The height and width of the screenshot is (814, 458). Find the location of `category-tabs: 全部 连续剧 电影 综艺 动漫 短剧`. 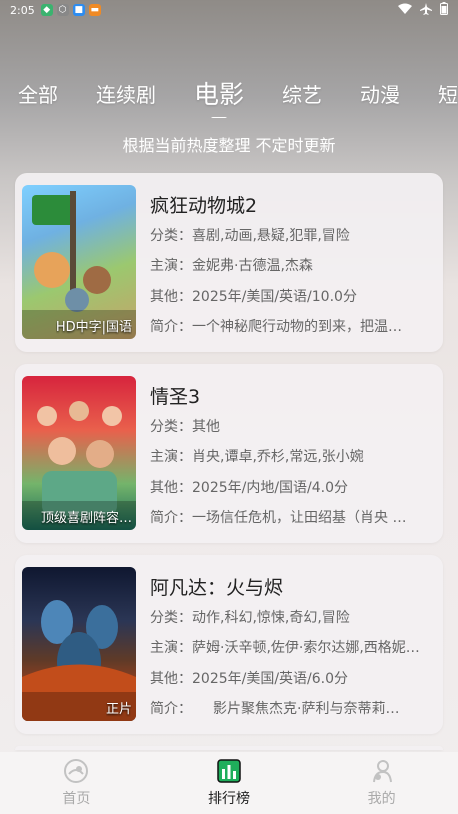

category-tabs: 全部 连续剧 电影 综艺 动漫 短剧 is located at coordinates (229, 93).